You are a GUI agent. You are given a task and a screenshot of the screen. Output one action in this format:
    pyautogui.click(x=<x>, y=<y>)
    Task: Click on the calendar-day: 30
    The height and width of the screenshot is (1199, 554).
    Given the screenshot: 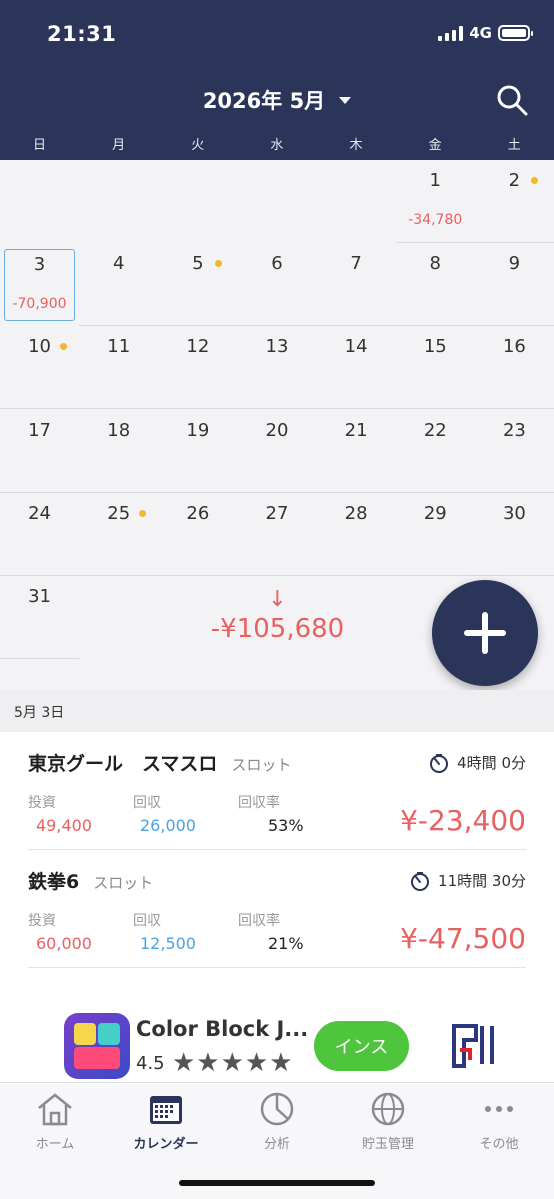 What is the action you would take?
    pyautogui.click(x=514, y=534)
    